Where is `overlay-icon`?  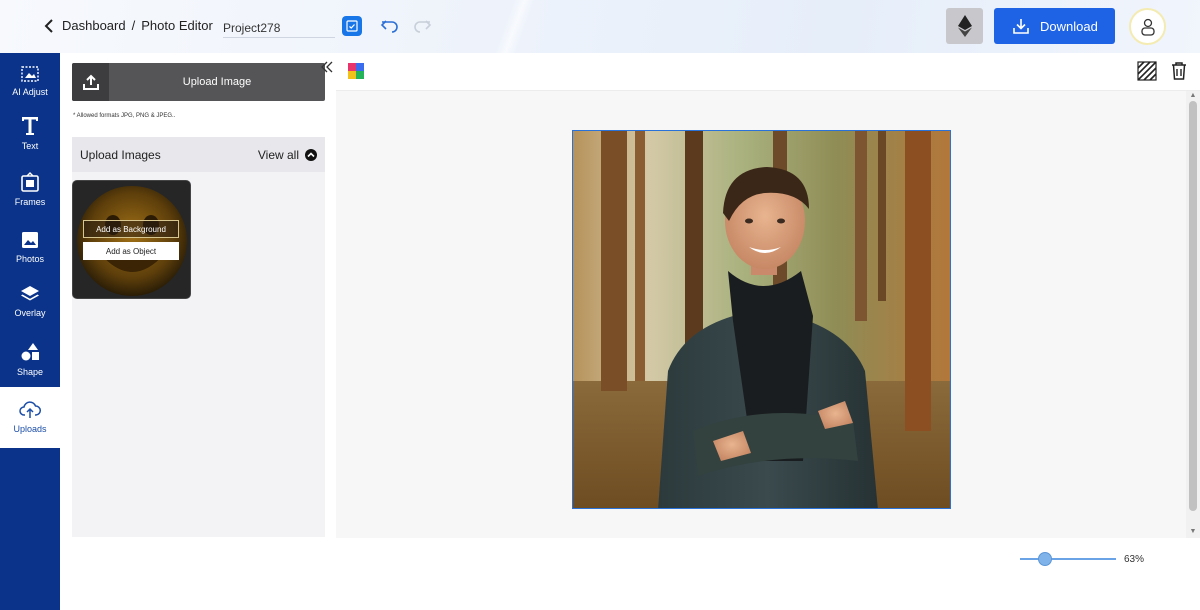
overlay-icon is located at coordinates (30, 292).